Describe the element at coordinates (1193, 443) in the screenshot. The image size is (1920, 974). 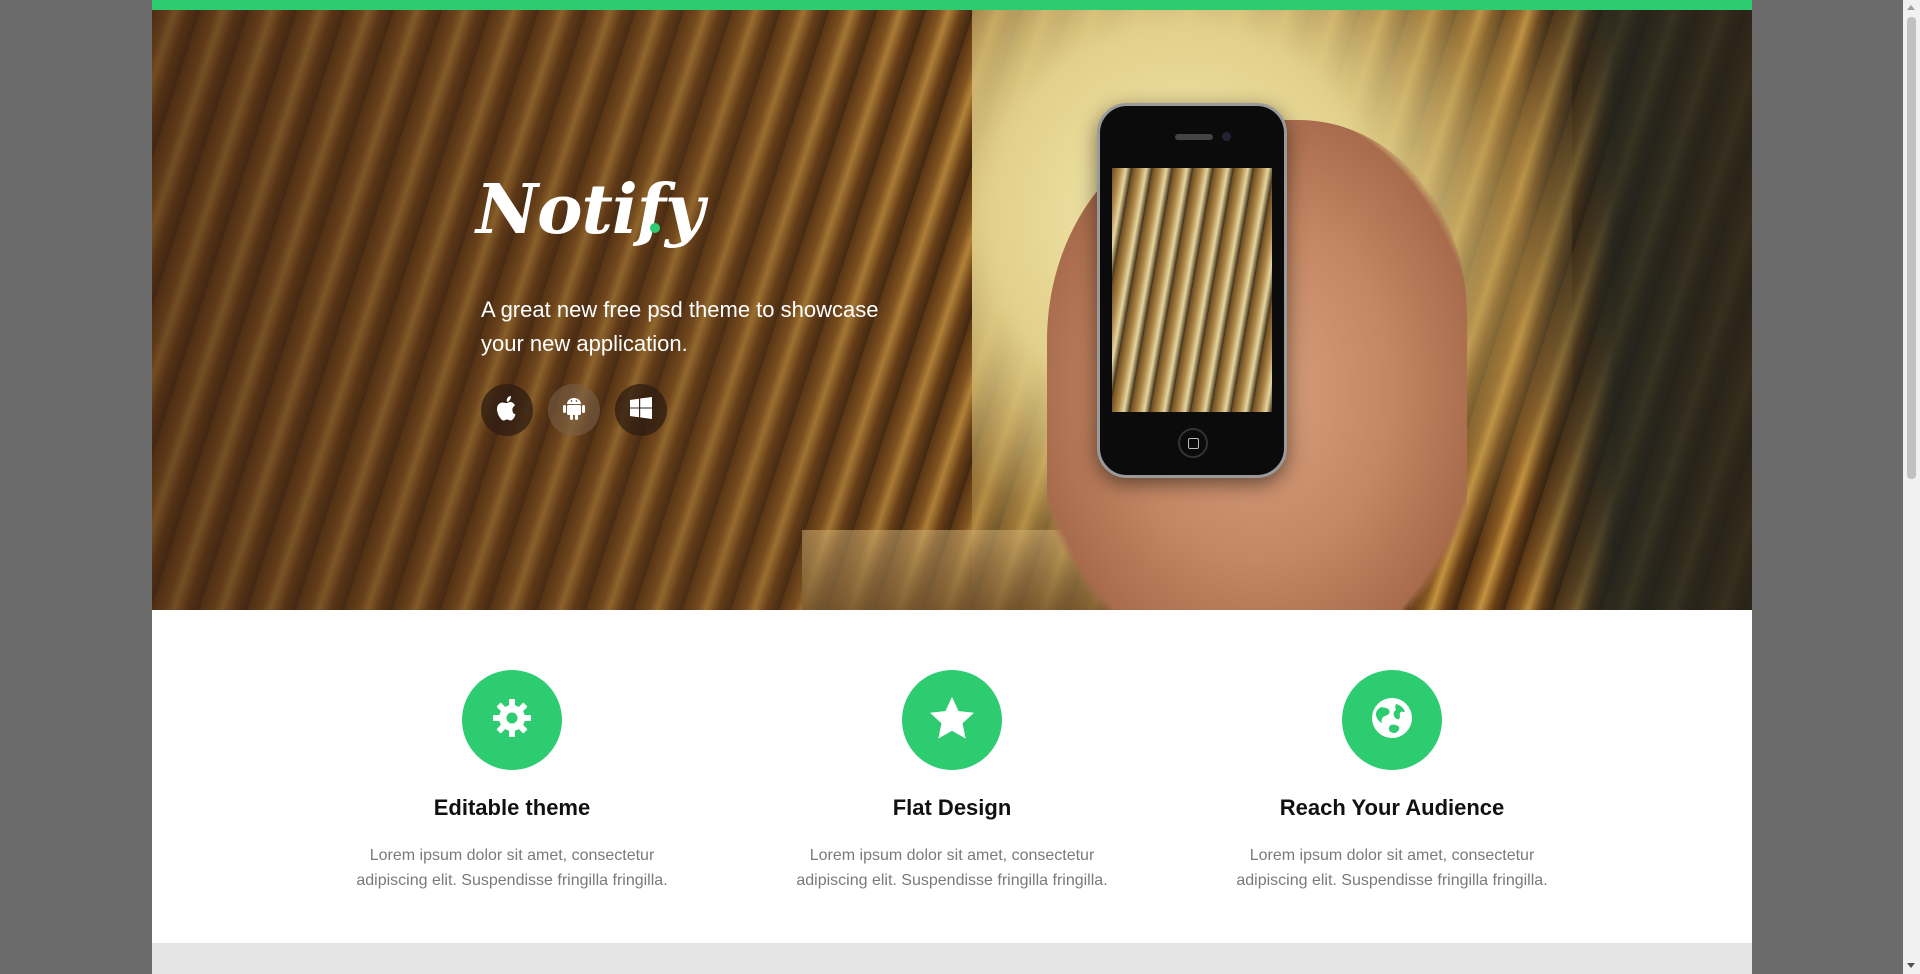
I see `phone-home-button` at that location.